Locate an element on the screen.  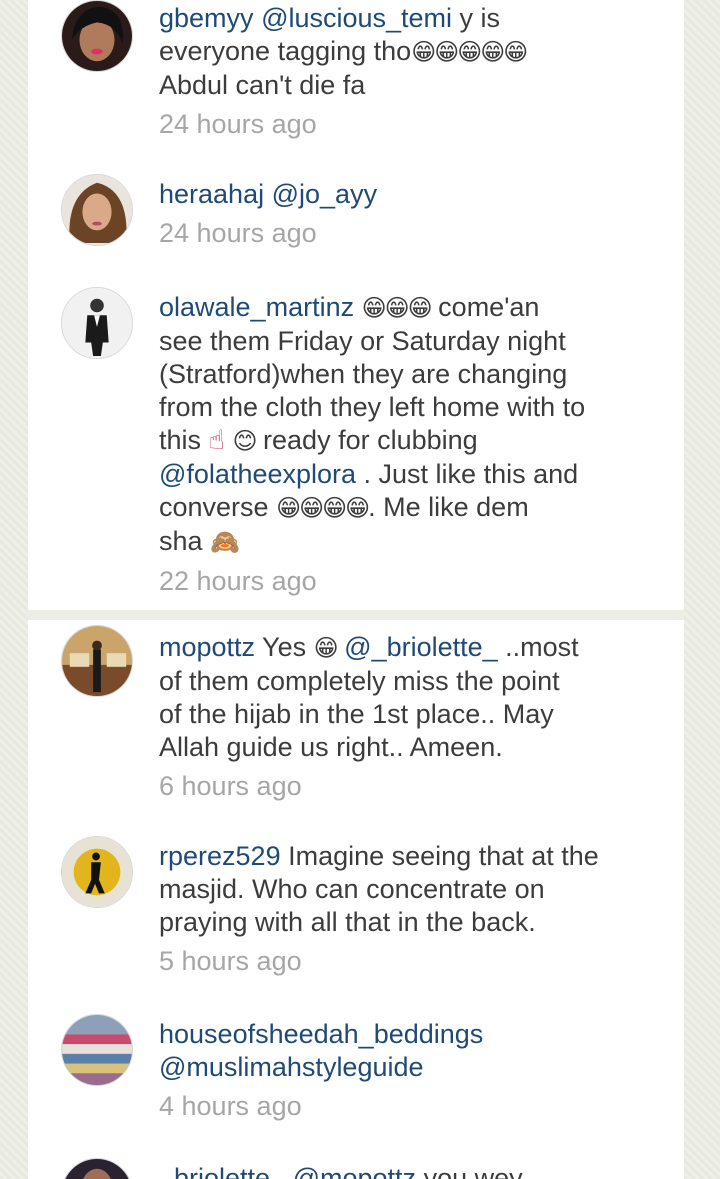
grinning-emoji-icon: 😁😁😁😁😁 is located at coordinates (469, 52).